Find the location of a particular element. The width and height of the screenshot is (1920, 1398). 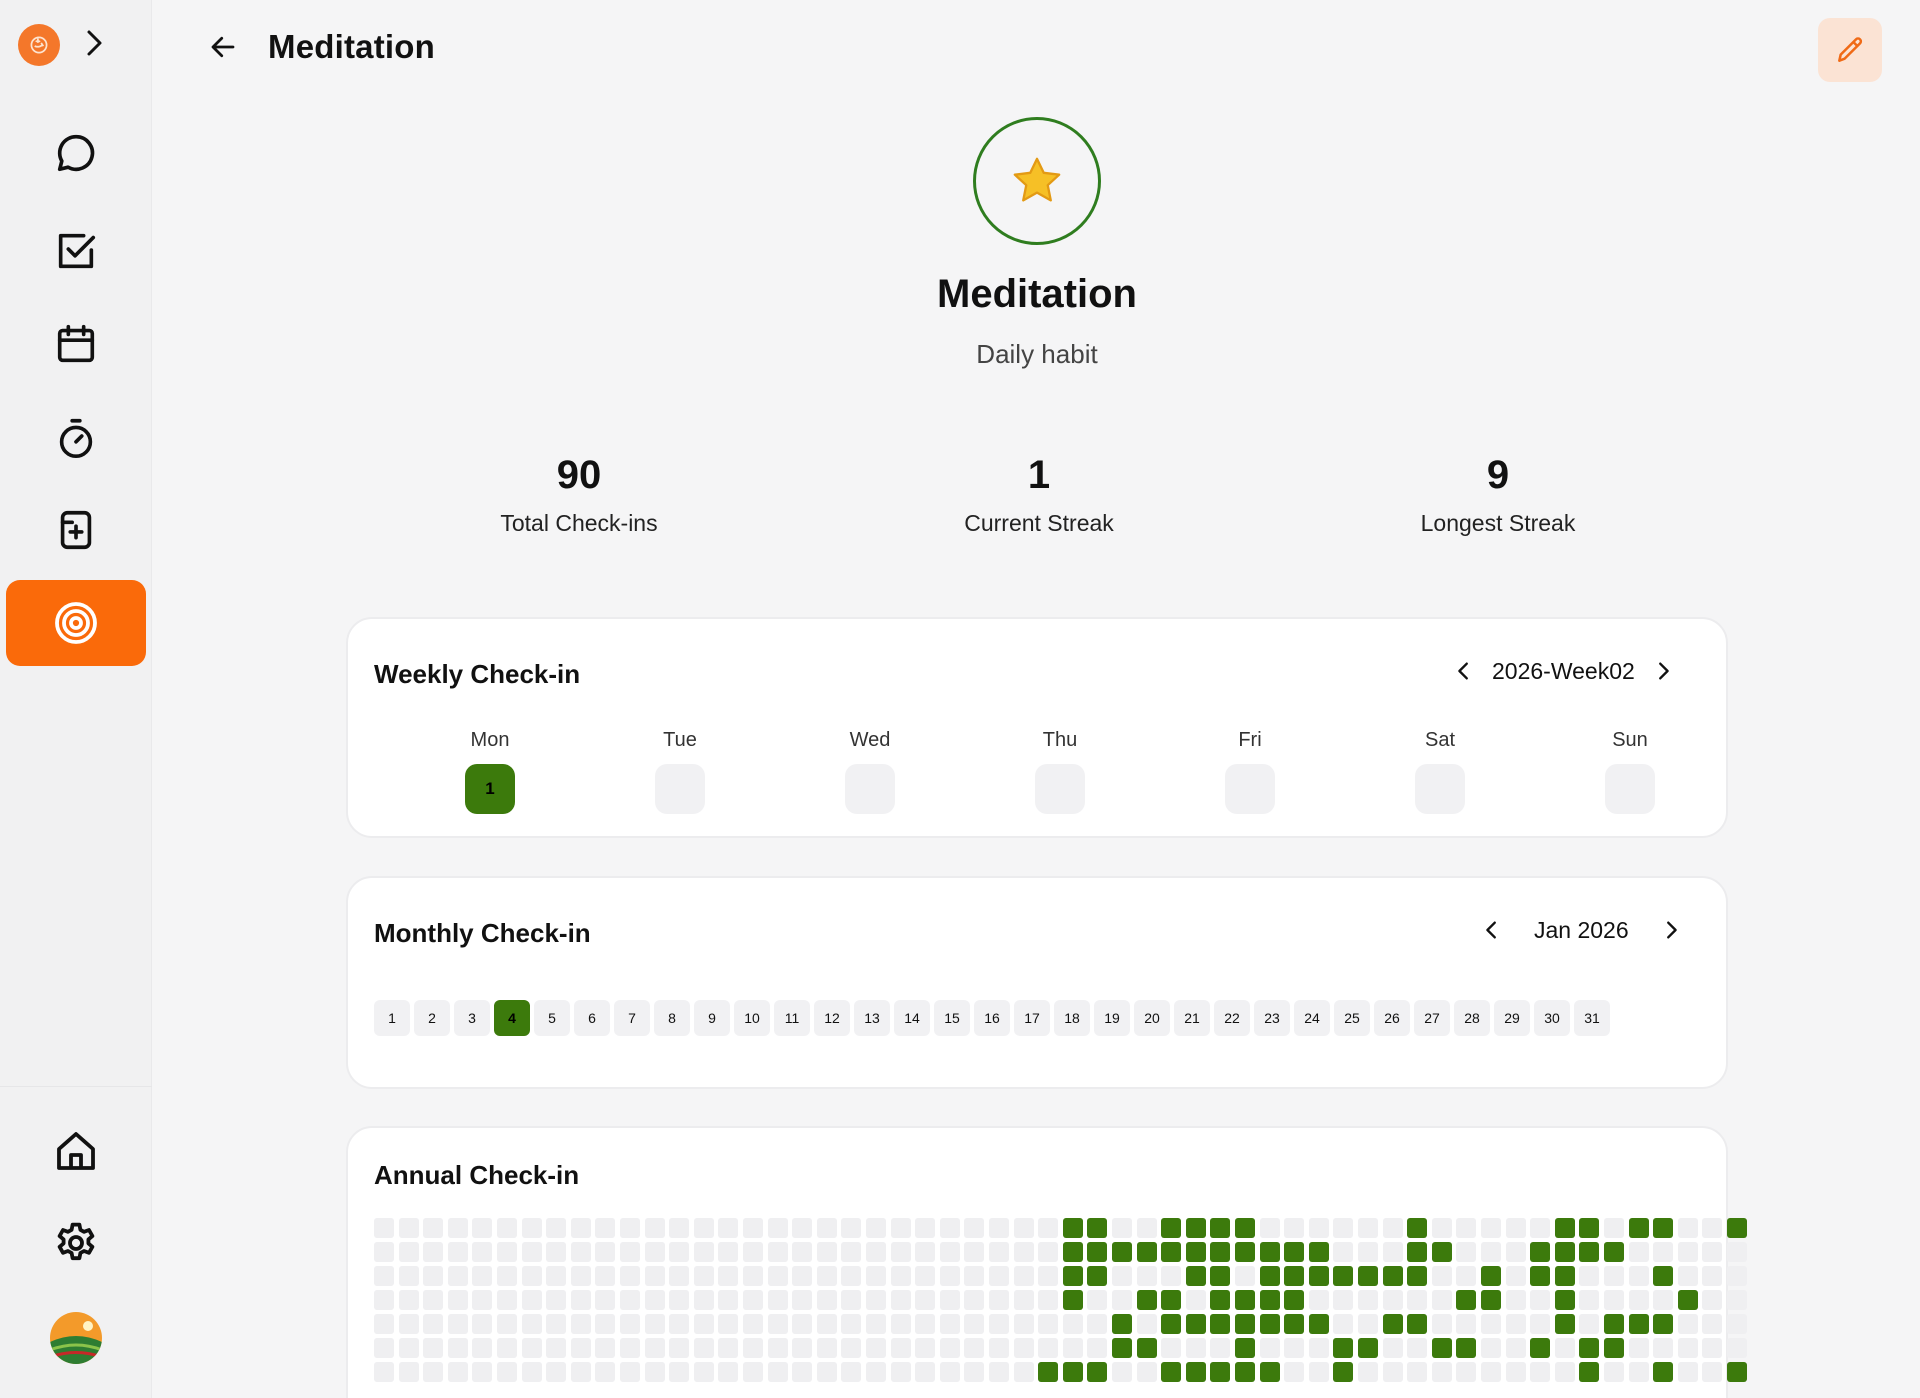

nav-chat is located at coordinates (76, 153).